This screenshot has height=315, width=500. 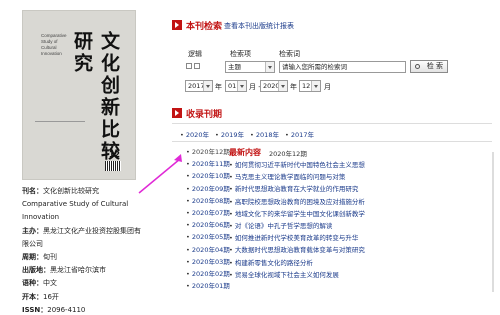 What do you see at coordinates (32, 230) in the screenshot?
I see `info-label: 主办：` at bounding box center [32, 230].